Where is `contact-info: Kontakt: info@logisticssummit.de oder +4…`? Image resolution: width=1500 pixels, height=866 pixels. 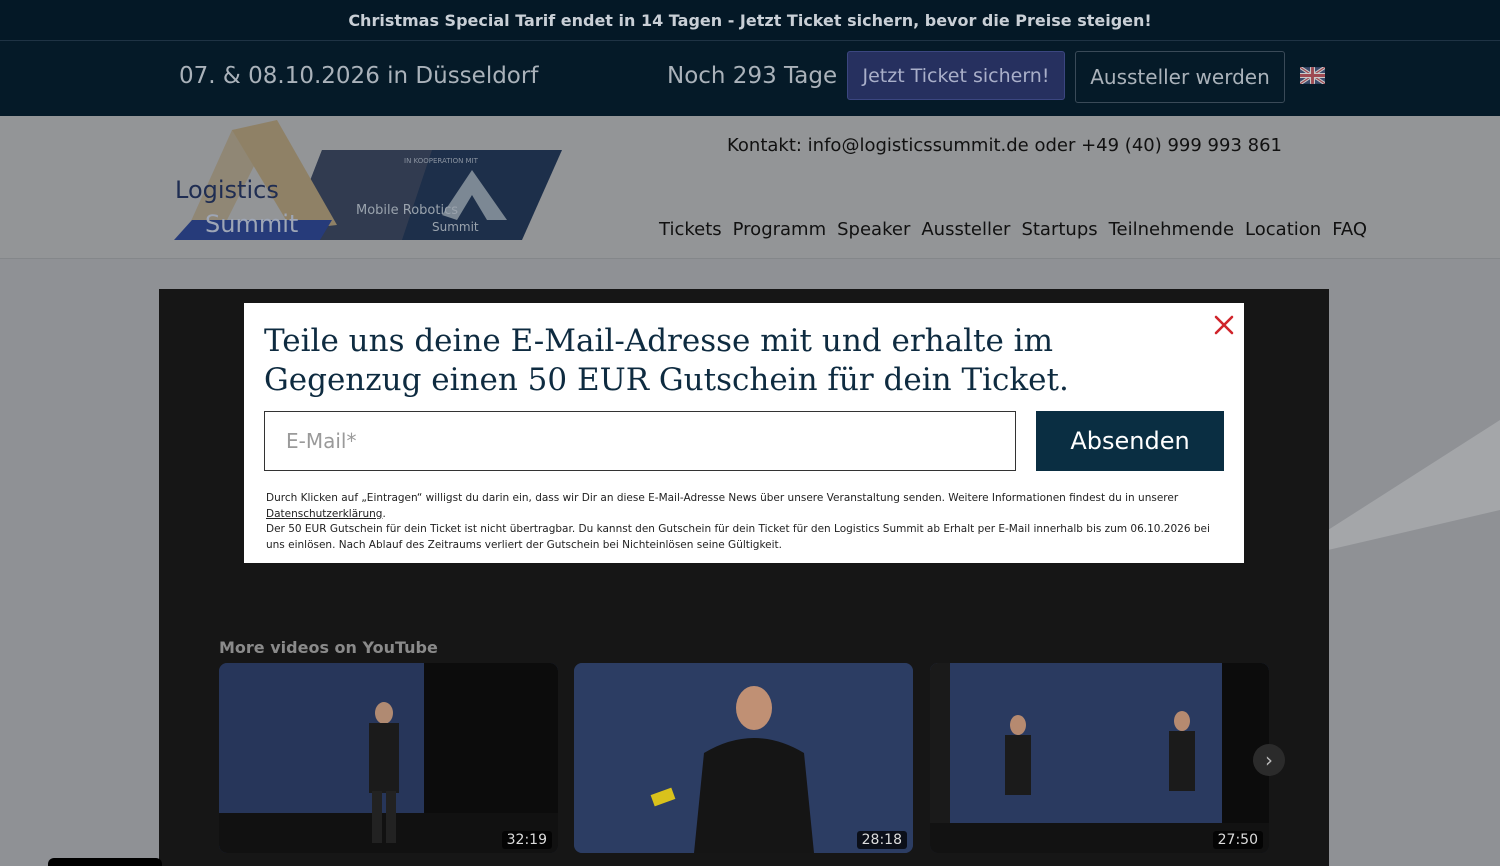
contact-info: Kontakt: info@logisticssummit.de oder +4… is located at coordinates (1004, 145).